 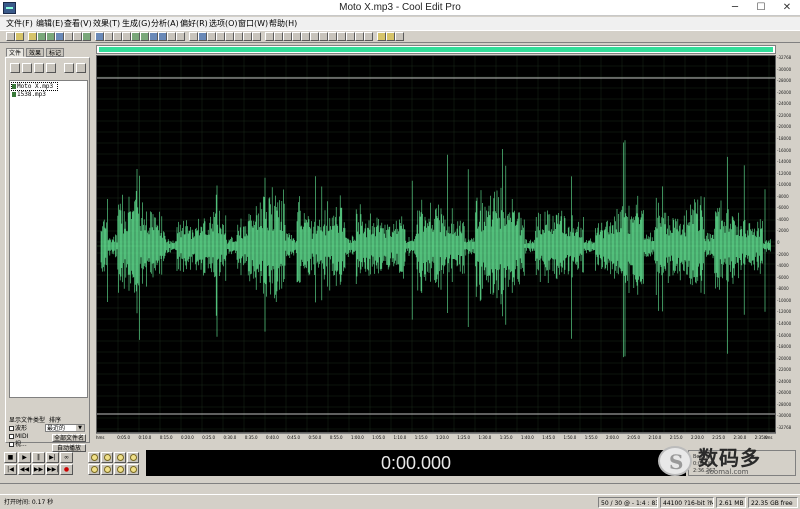 What do you see at coordinates (66, 457) in the screenshot?
I see `loop-button: ∞` at bounding box center [66, 457].